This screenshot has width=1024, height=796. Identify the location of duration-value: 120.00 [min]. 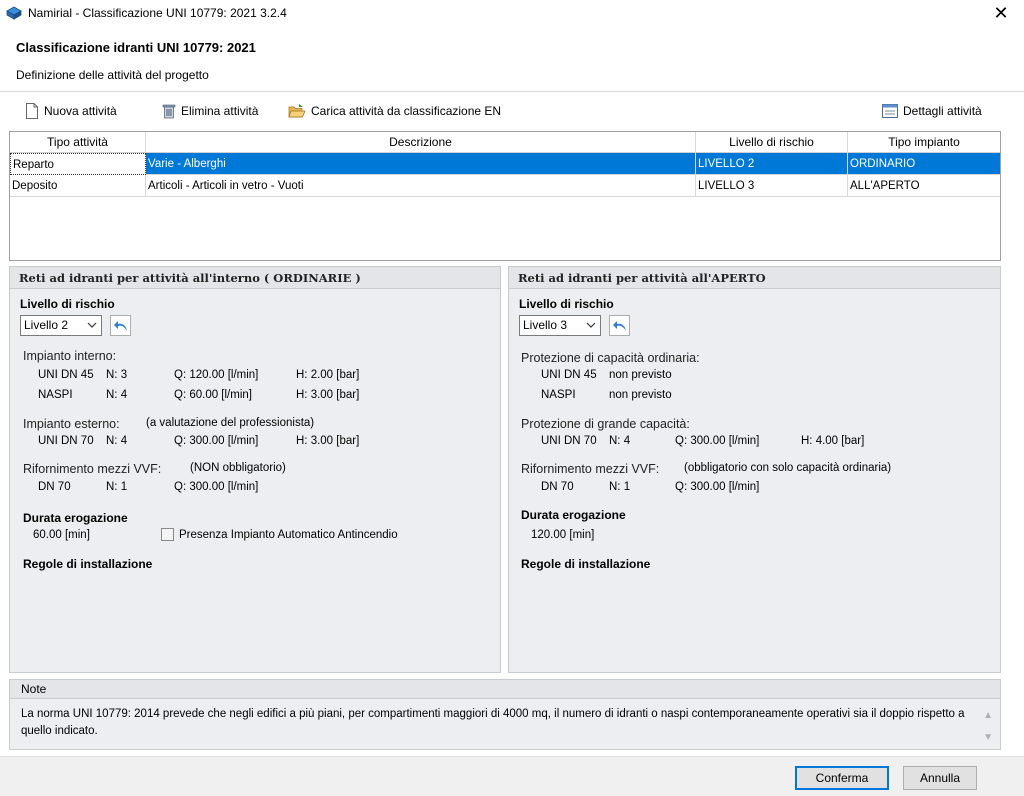
(563, 535).